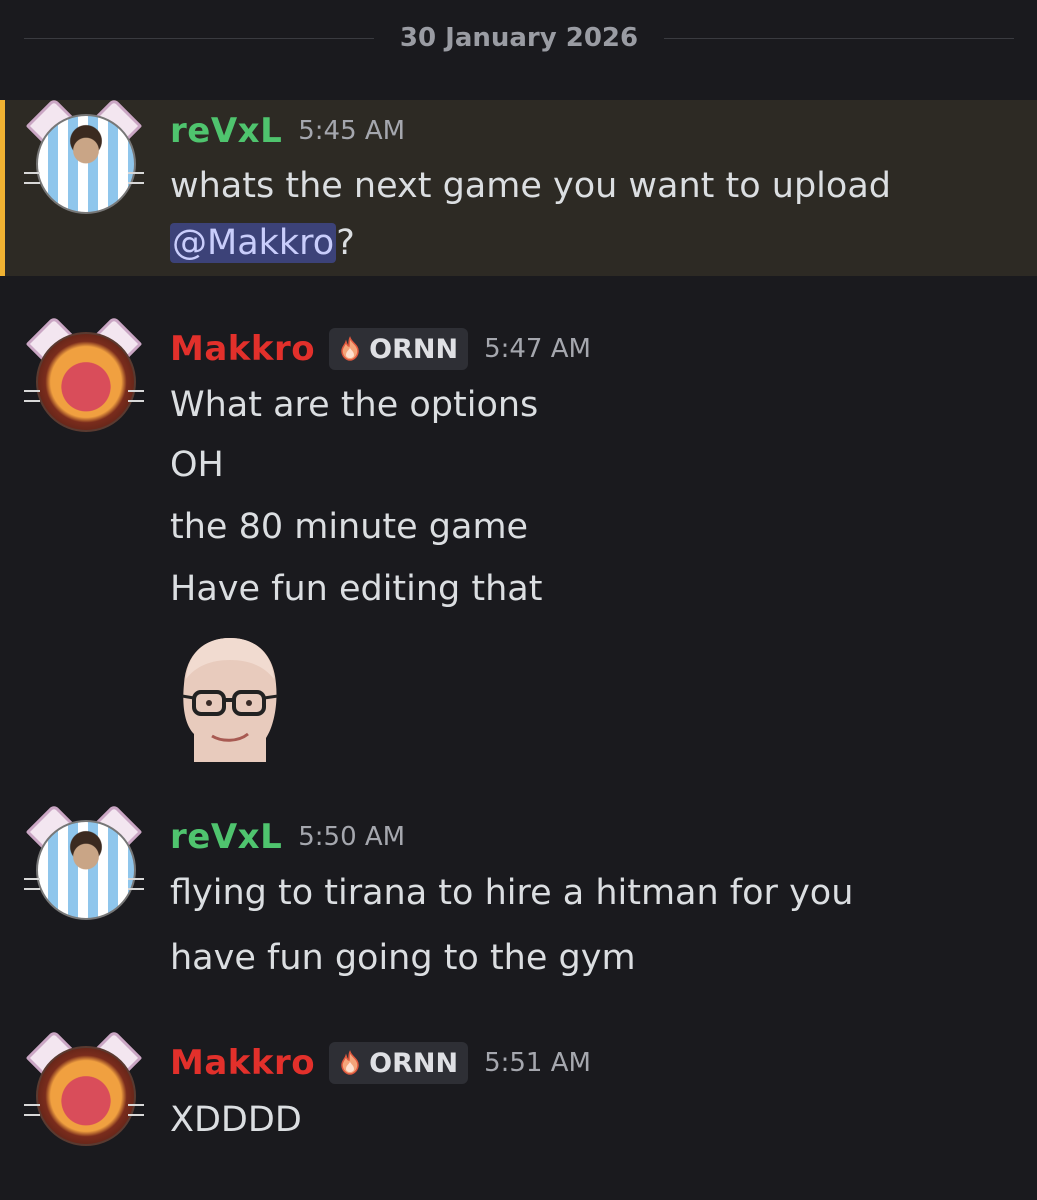 This screenshot has height=1200, width=1037. I want to click on message-line: have fun going to the gym, so click(403, 958).